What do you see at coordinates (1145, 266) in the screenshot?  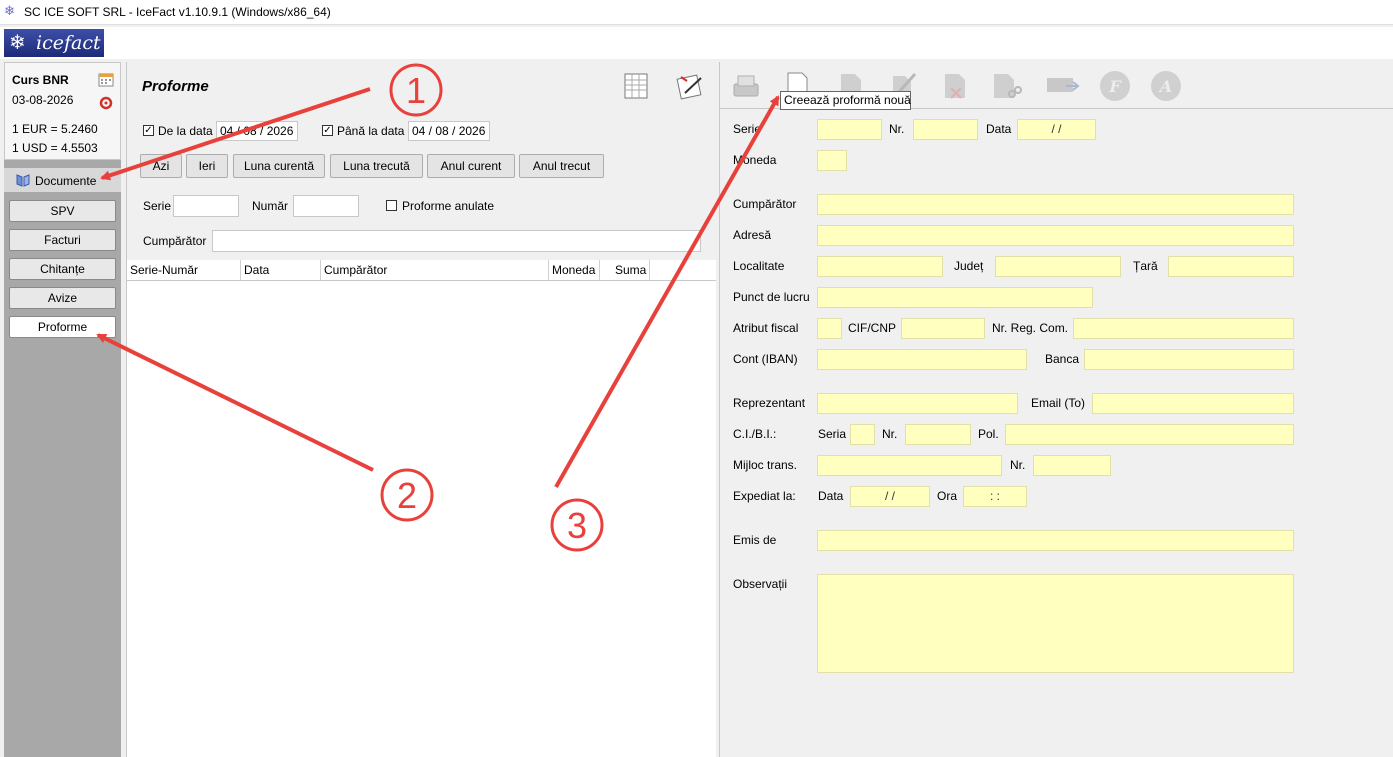 I see `tara-label: Țară` at bounding box center [1145, 266].